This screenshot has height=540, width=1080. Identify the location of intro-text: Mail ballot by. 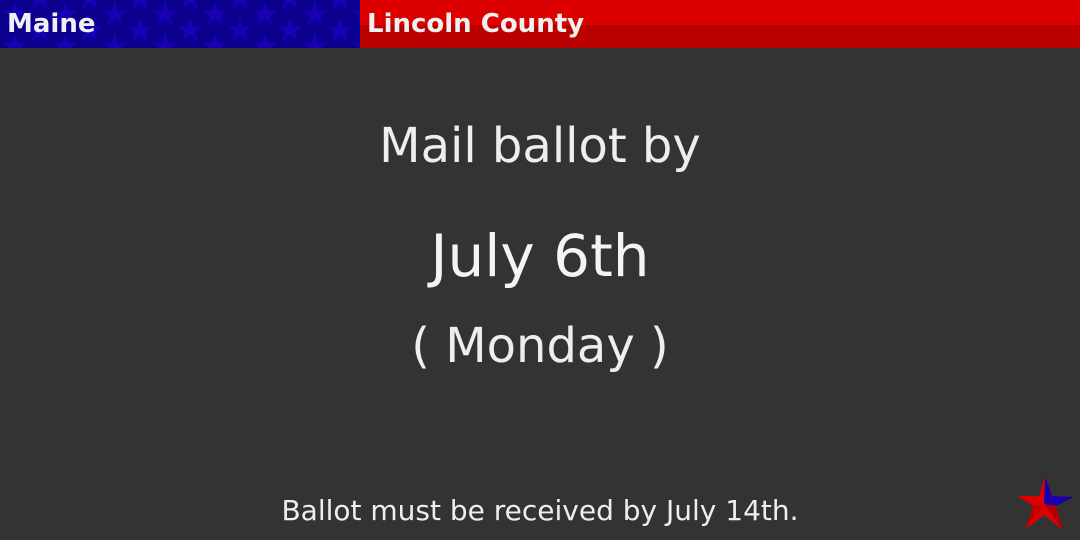
(540, 146).